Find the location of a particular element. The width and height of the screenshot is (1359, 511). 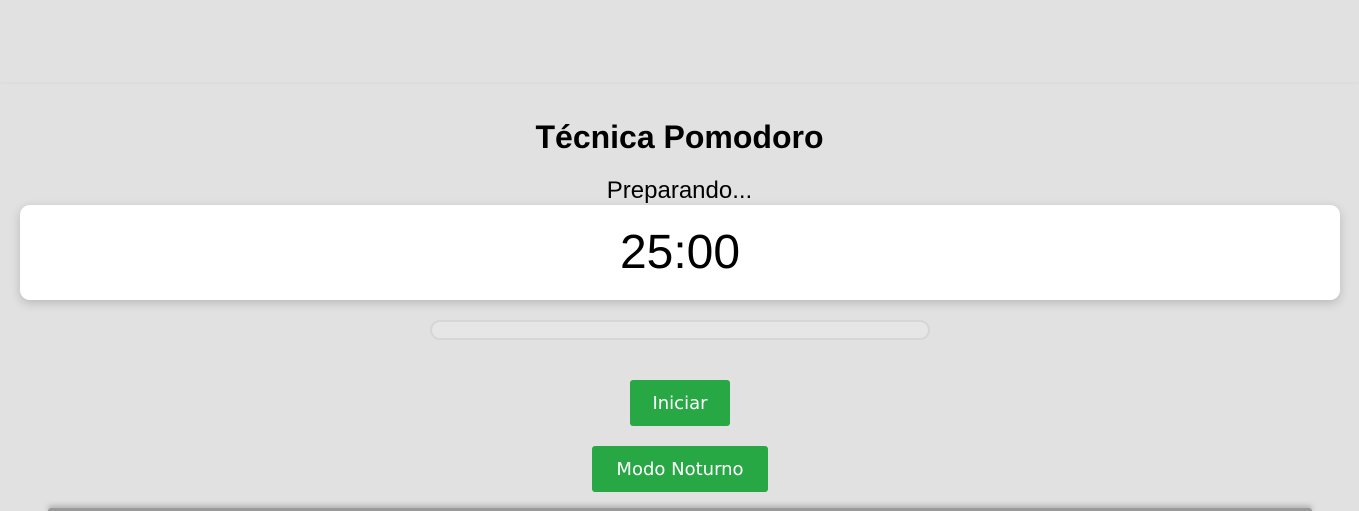

page-title: Técnica Pomodoro is located at coordinates (679, 137).